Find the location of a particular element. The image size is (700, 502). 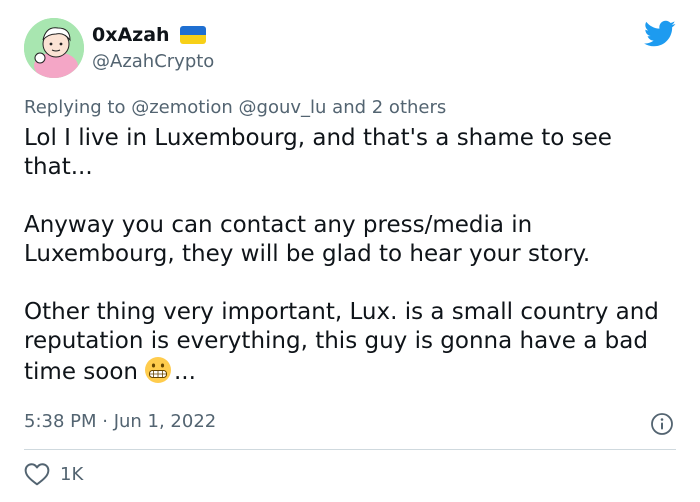

author-name-row: 0xAzah is located at coordinates (149, 35).